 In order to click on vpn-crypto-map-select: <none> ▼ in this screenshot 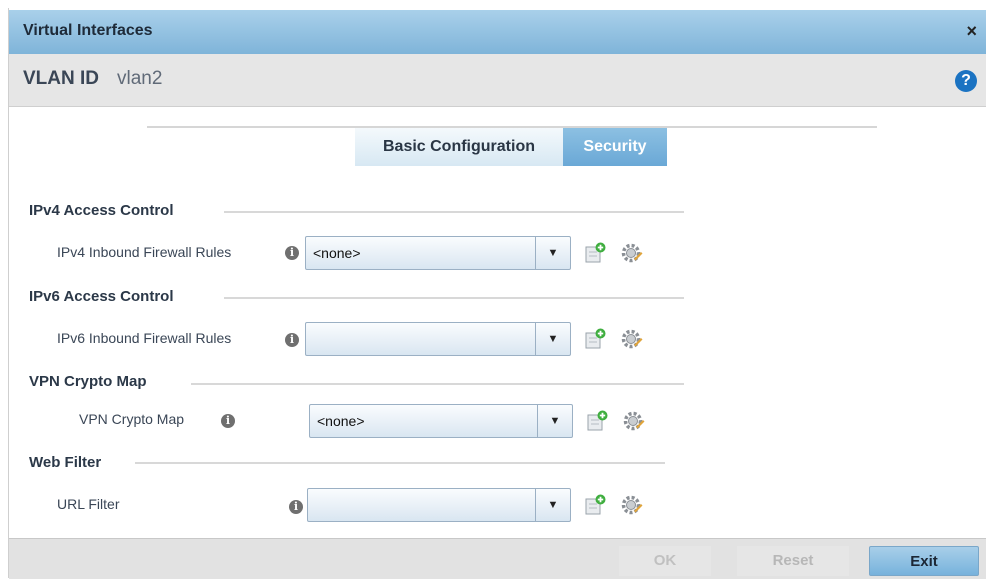, I will do `click(441, 421)`.